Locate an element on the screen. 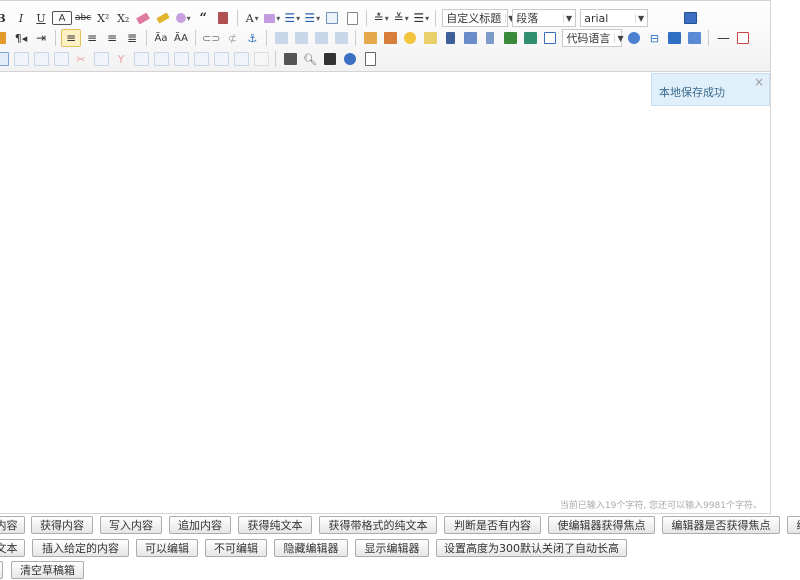  bold-icon: B is located at coordinates (5, 18).